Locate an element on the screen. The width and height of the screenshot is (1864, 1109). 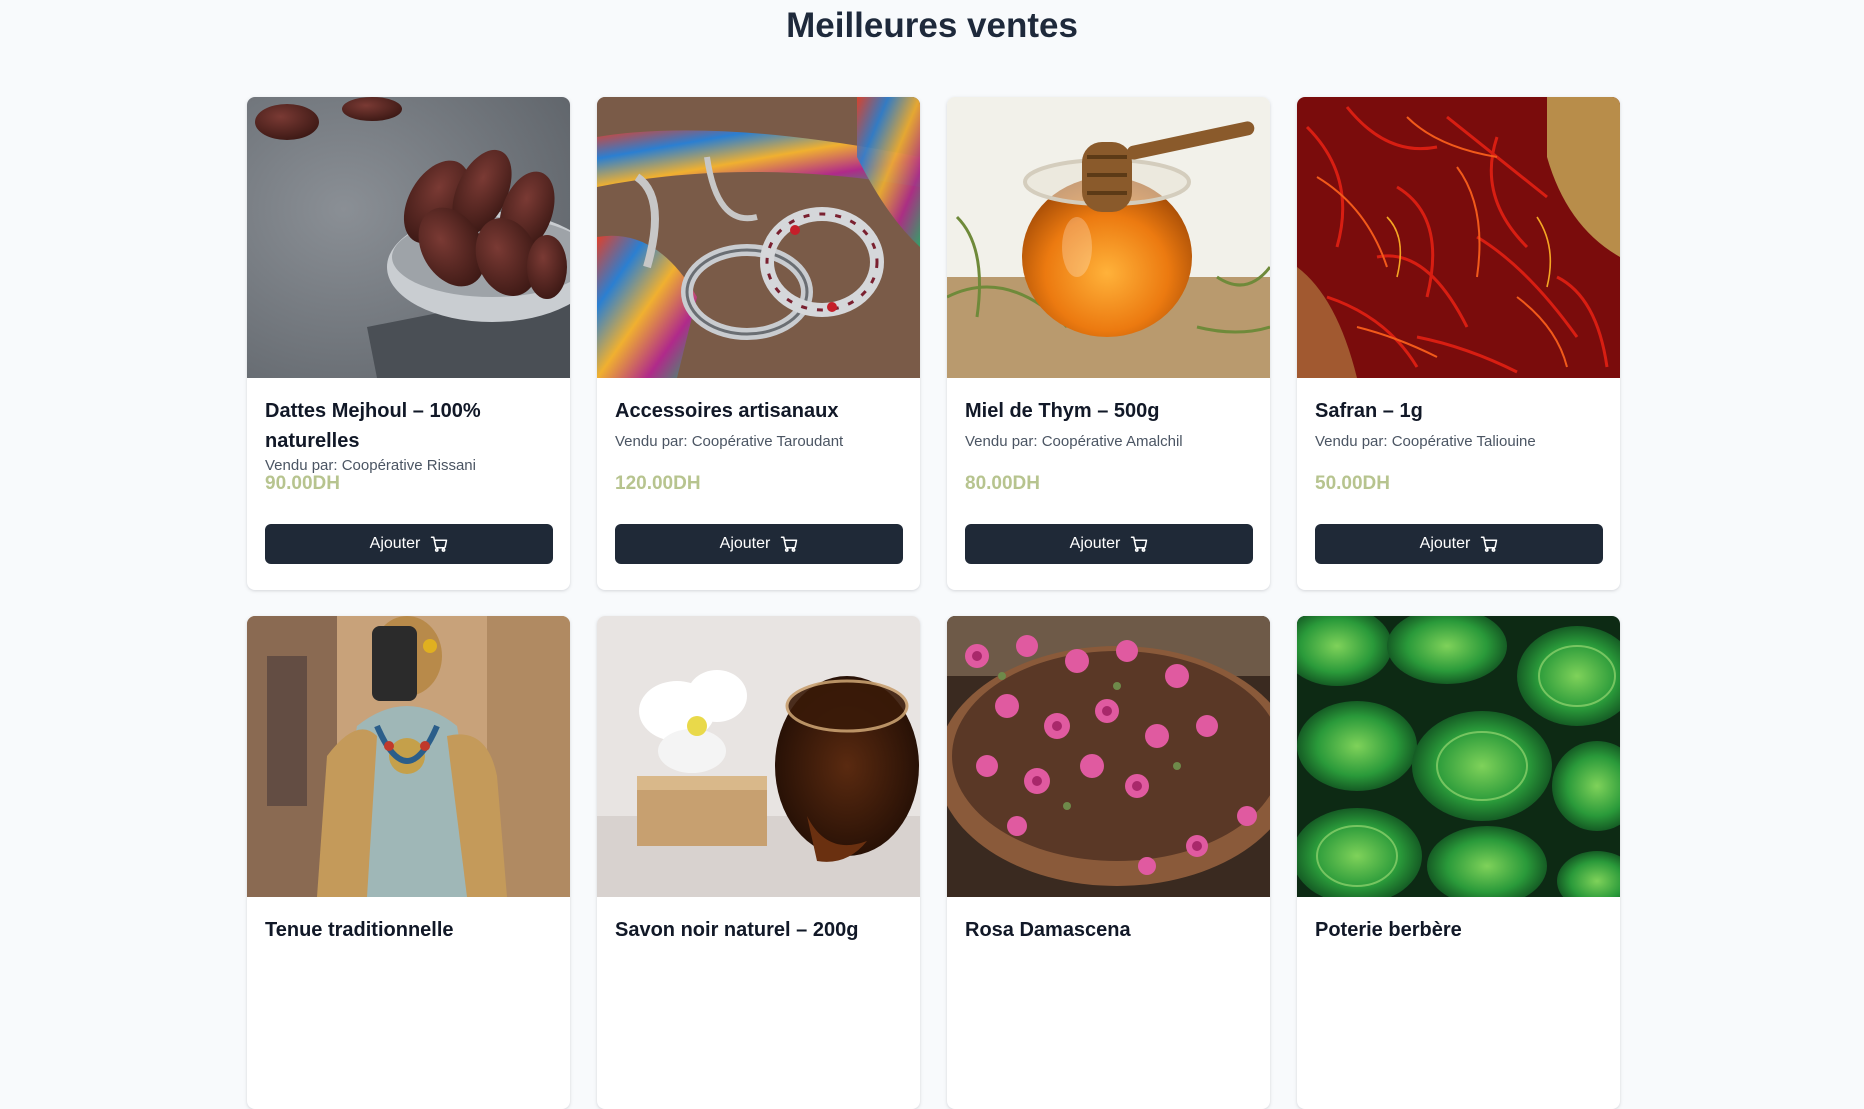
product-title: Miel de Thym – 500g is located at coordinates (1108, 411).